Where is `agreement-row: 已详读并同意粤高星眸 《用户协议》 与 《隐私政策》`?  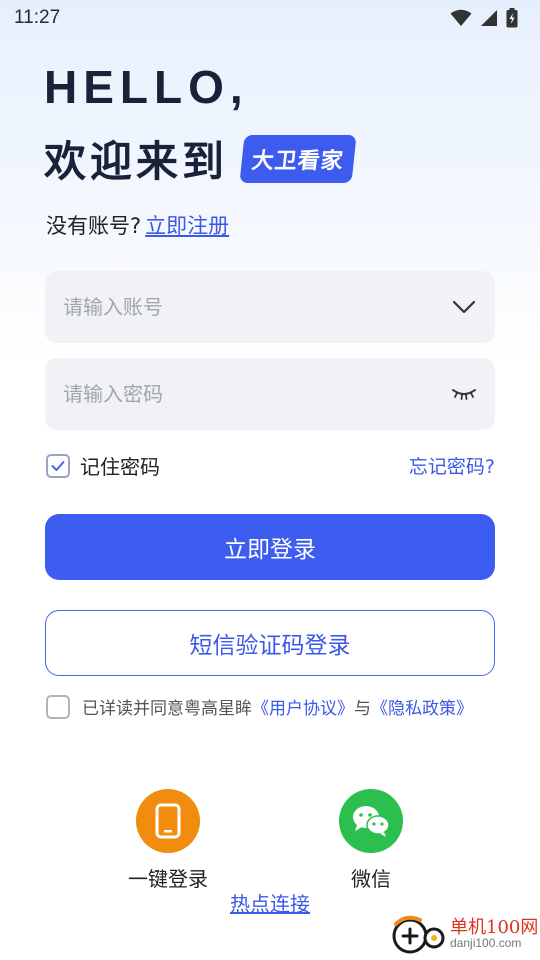 agreement-row: 已详读并同意粤高星眸 《用户协议》 与 《隐私政策》 is located at coordinates (259, 706).